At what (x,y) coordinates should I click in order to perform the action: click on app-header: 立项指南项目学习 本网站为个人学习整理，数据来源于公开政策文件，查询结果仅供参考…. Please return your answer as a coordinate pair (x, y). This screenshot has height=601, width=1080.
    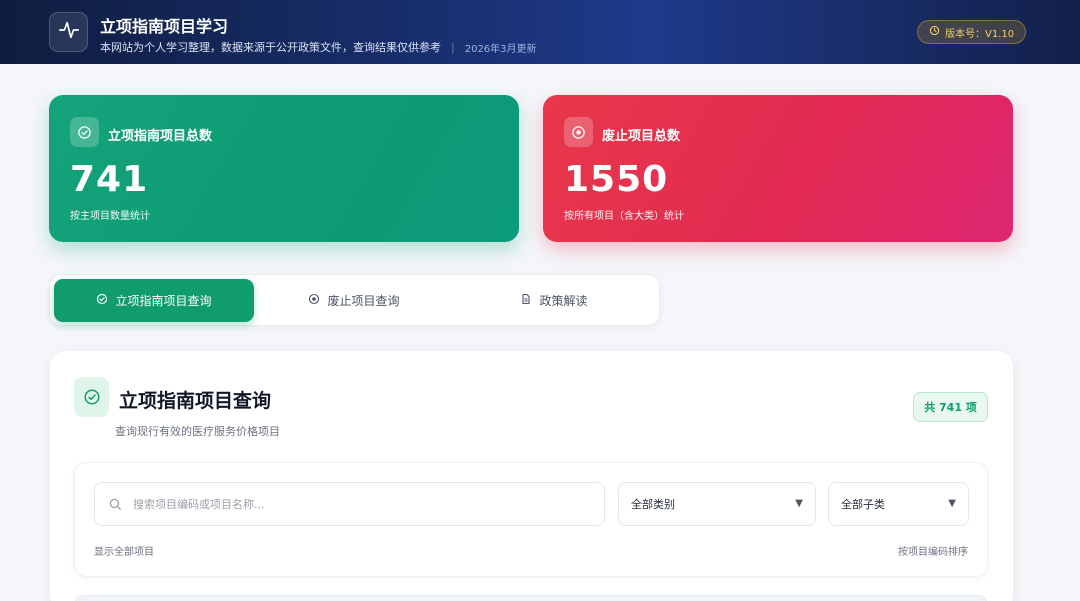
    Looking at the image, I should click on (540, 32).